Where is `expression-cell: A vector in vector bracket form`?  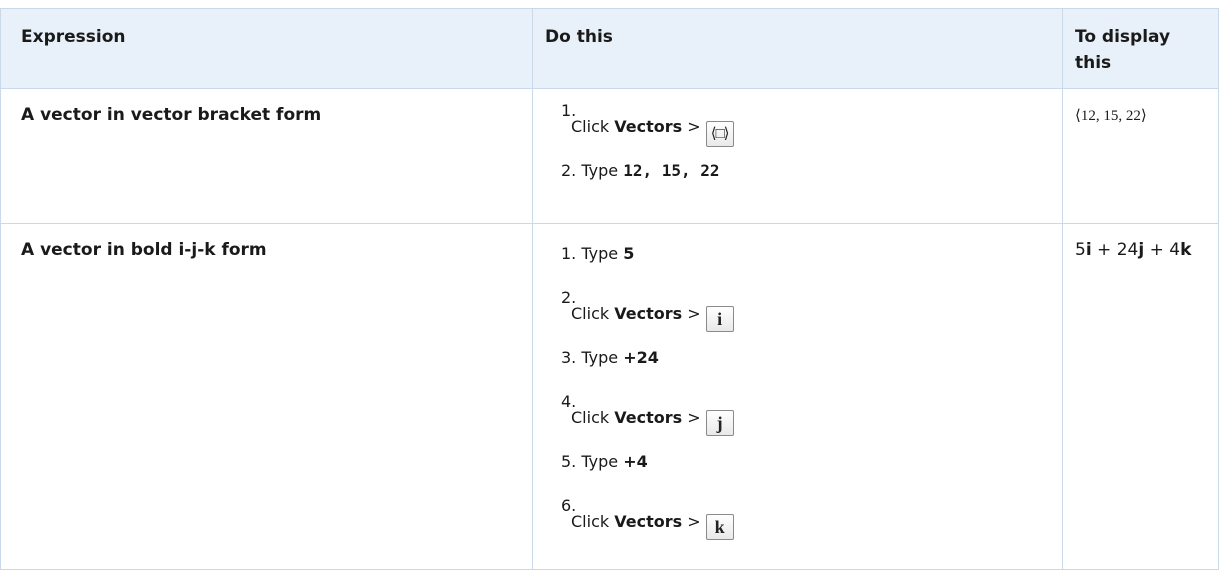 expression-cell: A vector in vector bracket form is located at coordinates (266, 156).